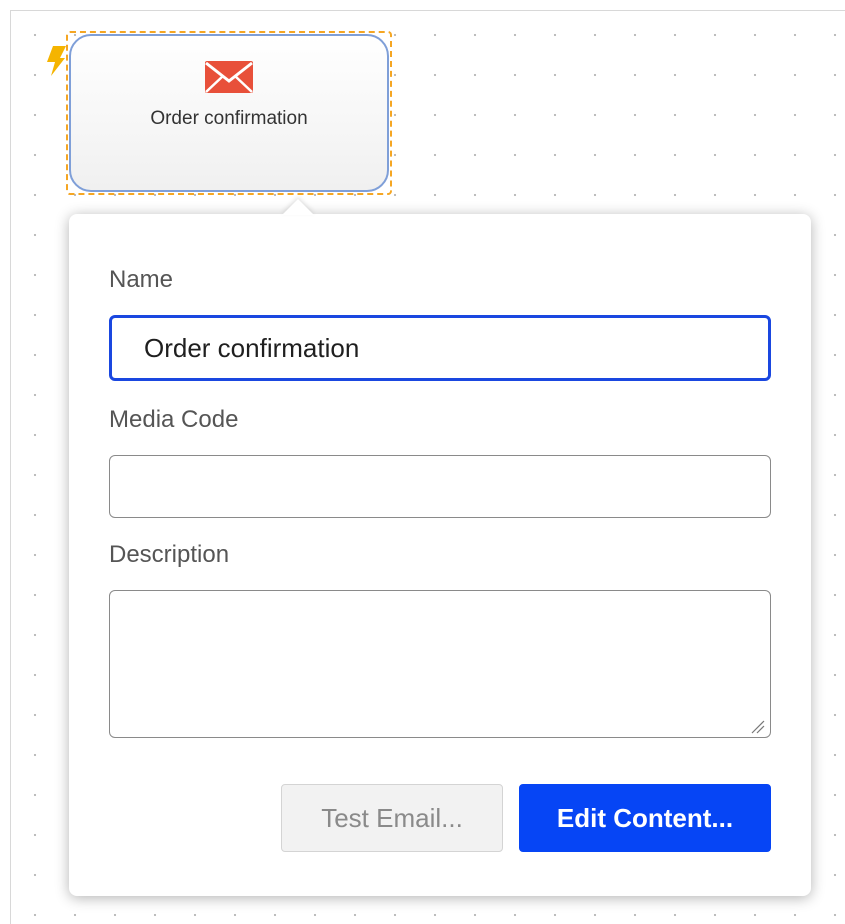 This screenshot has width=845, height=924. Describe the element at coordinates (440, 664) in the screenshot. I see `description-textarea` at that location.